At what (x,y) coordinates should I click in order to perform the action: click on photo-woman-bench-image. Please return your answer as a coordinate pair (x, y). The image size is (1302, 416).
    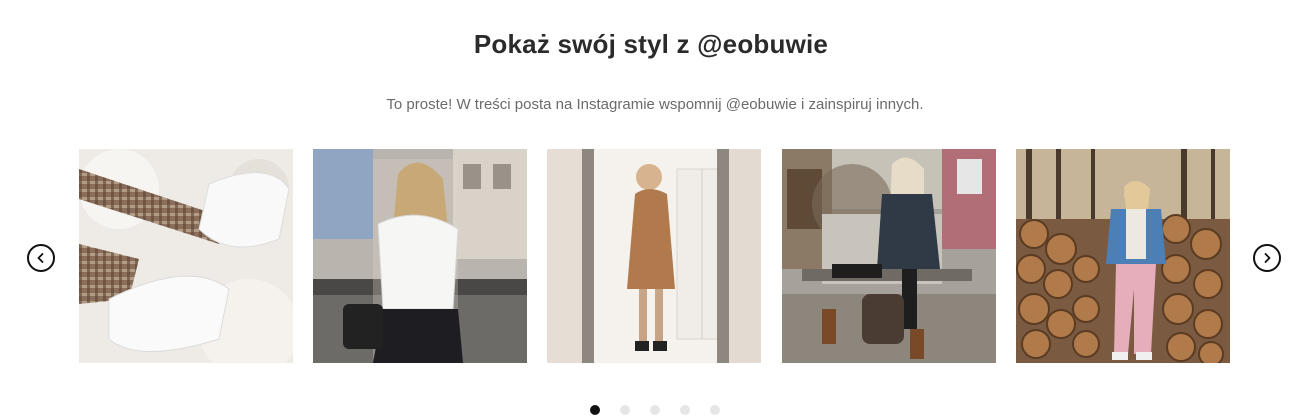
    Looking at the image, I should click on (889, 256).